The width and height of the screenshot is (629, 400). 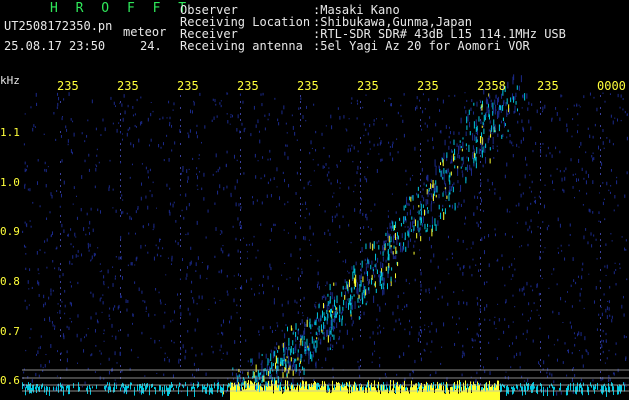 I want to click on date-tail: 24., so click(x=151, y=46).